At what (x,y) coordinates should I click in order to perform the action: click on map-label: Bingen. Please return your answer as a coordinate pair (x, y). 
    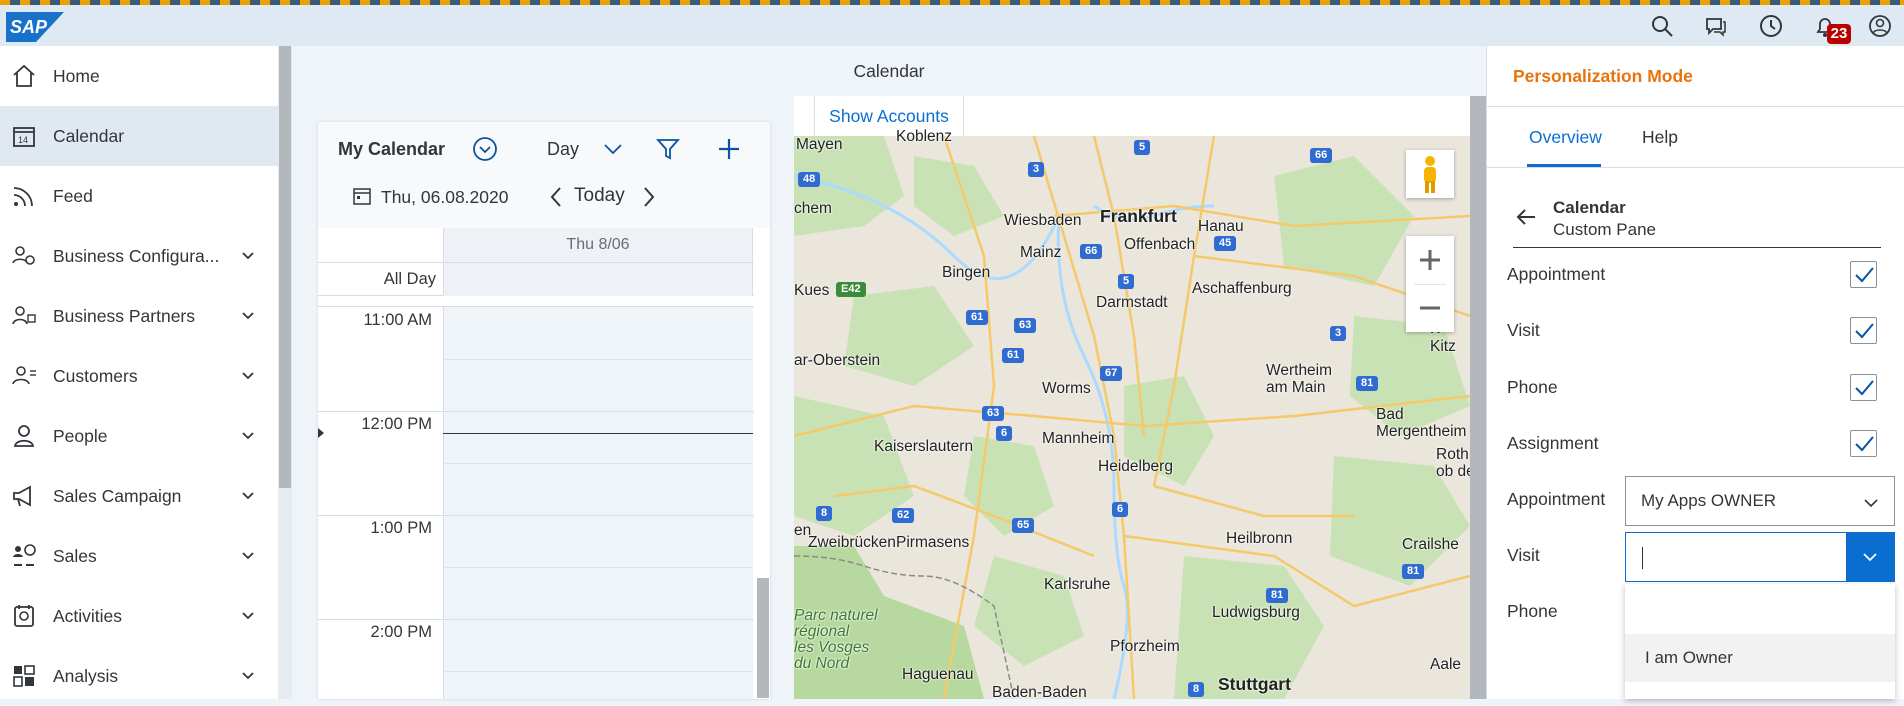
    Looking at the image, I should click on (966, 272).